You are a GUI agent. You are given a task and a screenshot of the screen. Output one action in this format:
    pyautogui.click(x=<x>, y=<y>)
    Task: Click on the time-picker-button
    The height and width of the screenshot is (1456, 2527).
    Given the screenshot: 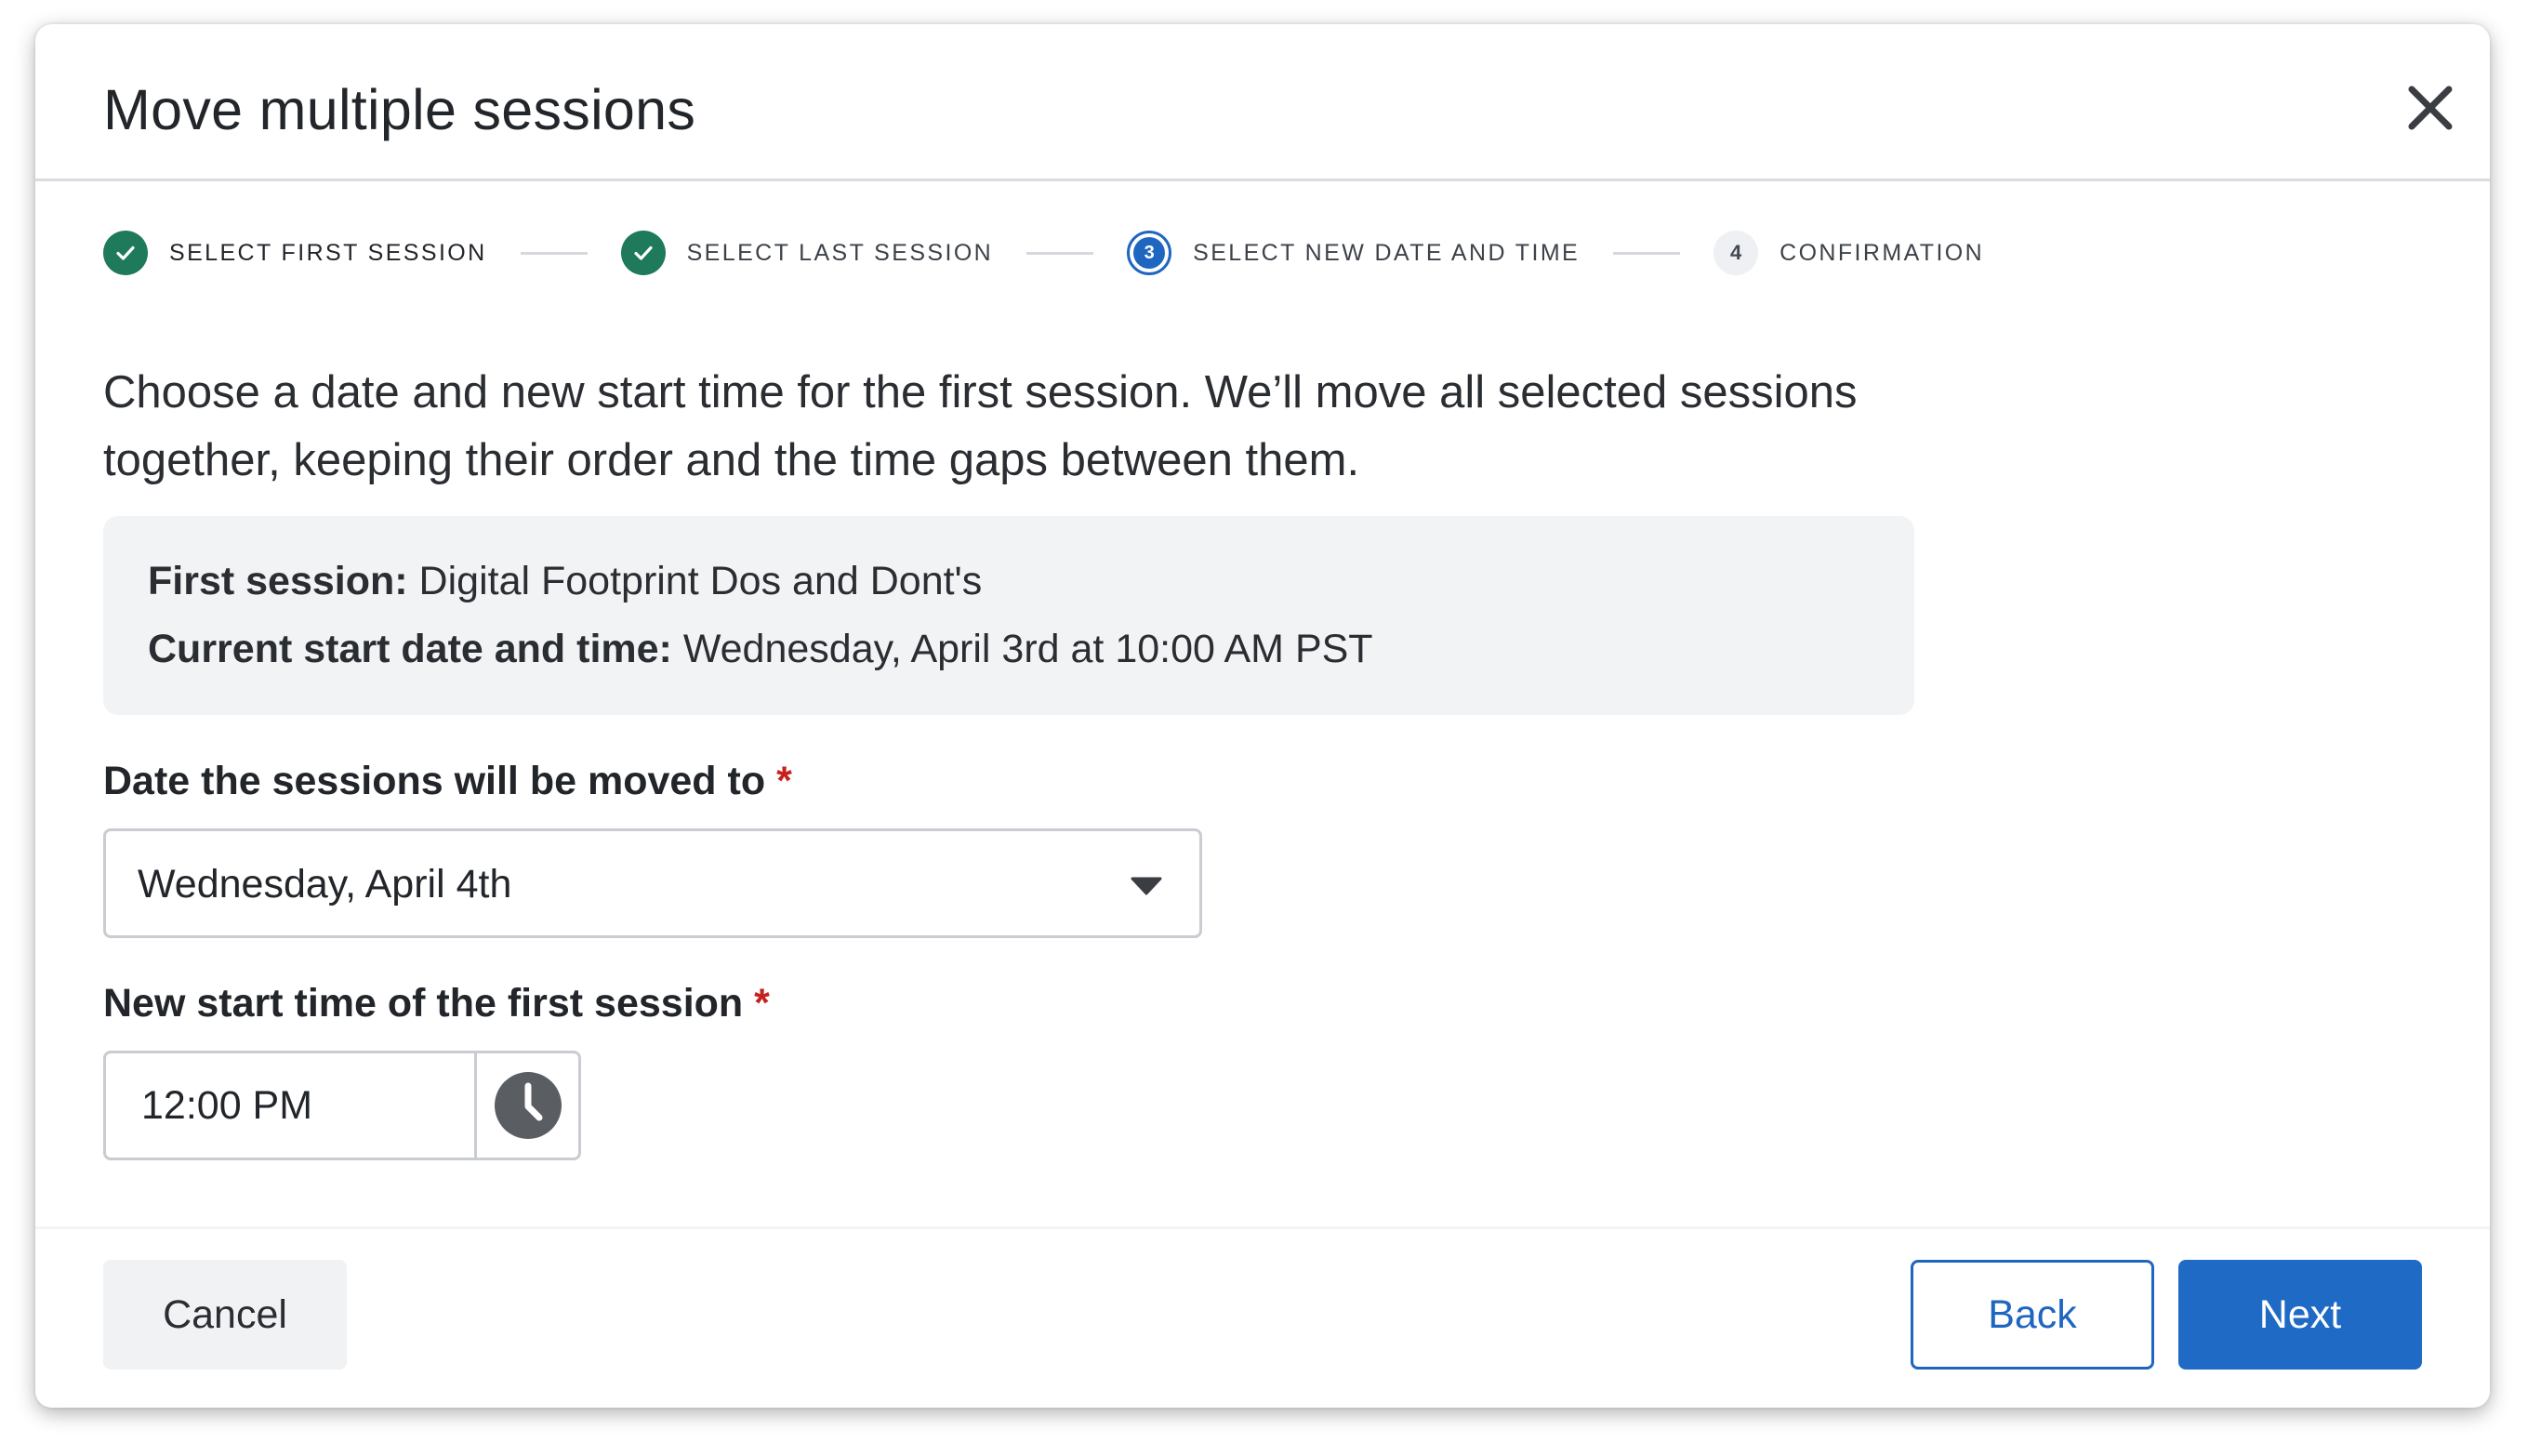 What is the action you would take?
    pyautogui.click(x=526, y=1105)
    